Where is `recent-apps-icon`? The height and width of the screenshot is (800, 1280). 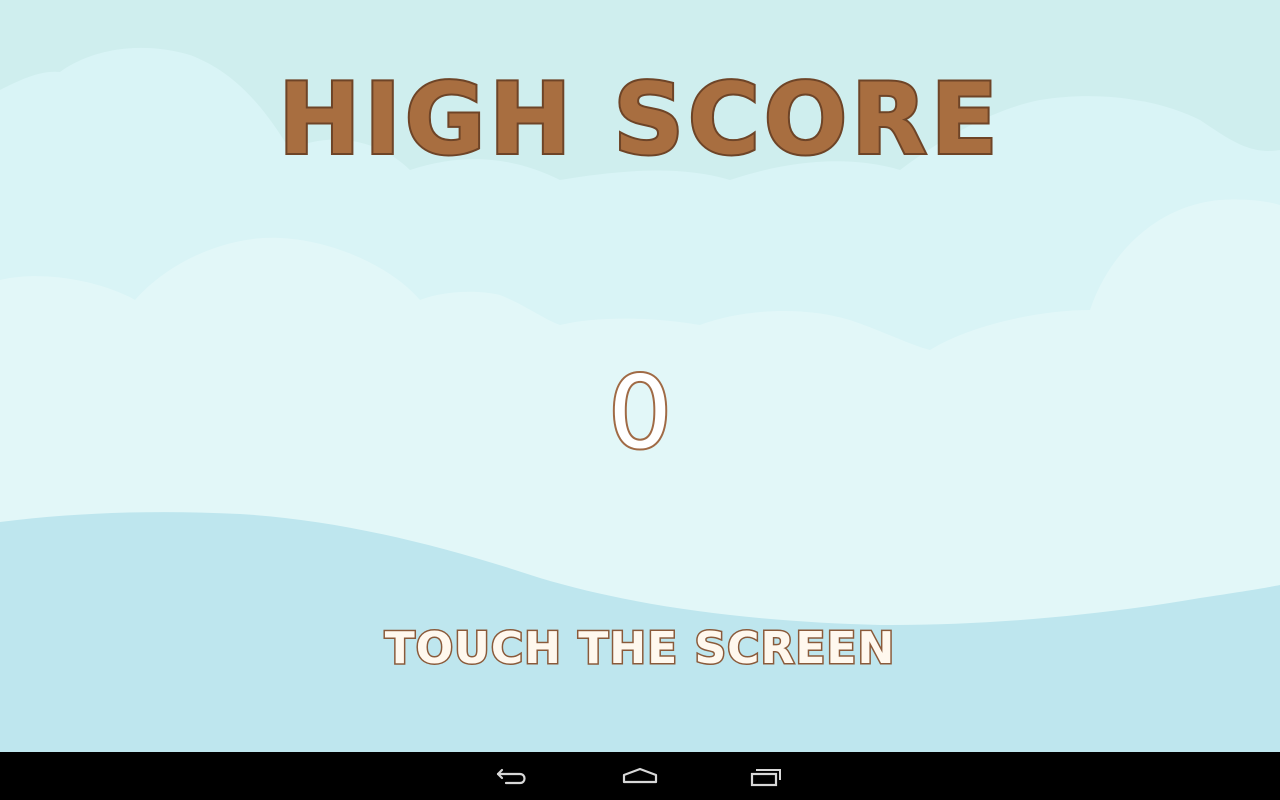
recent-apps-icon is located at coordinates (765, 778).